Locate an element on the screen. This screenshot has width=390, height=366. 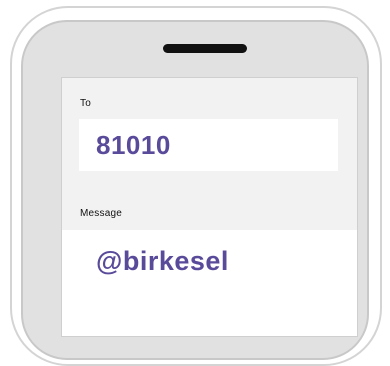
to-value: 81010 is located at coordinates (133, 144).